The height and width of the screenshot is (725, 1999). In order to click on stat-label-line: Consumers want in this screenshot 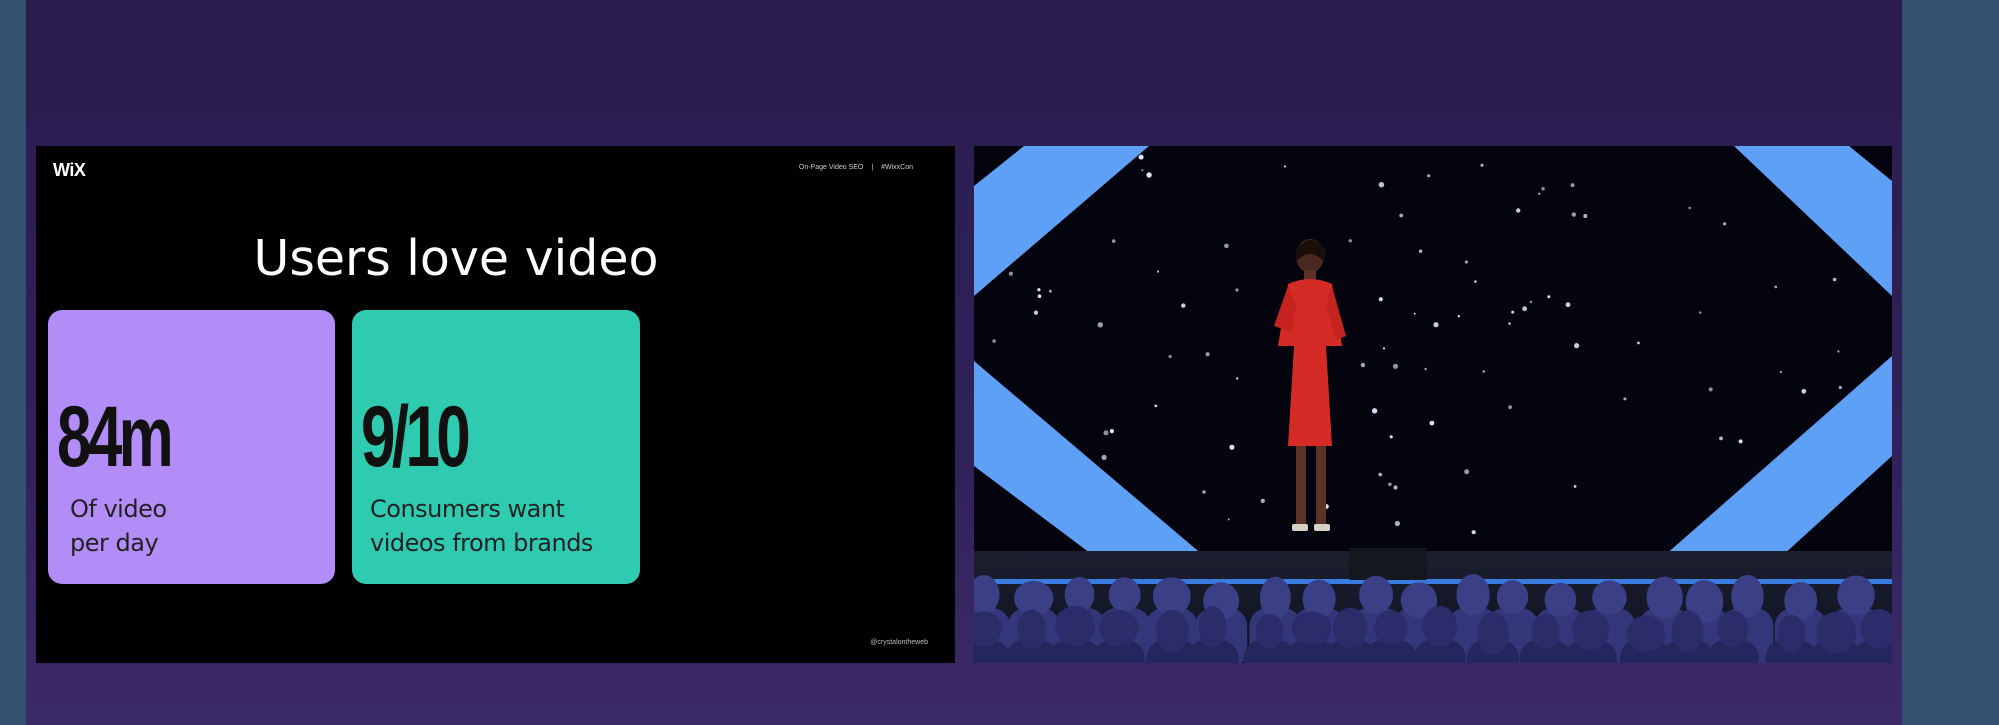, I will do `click(467, 509)`.